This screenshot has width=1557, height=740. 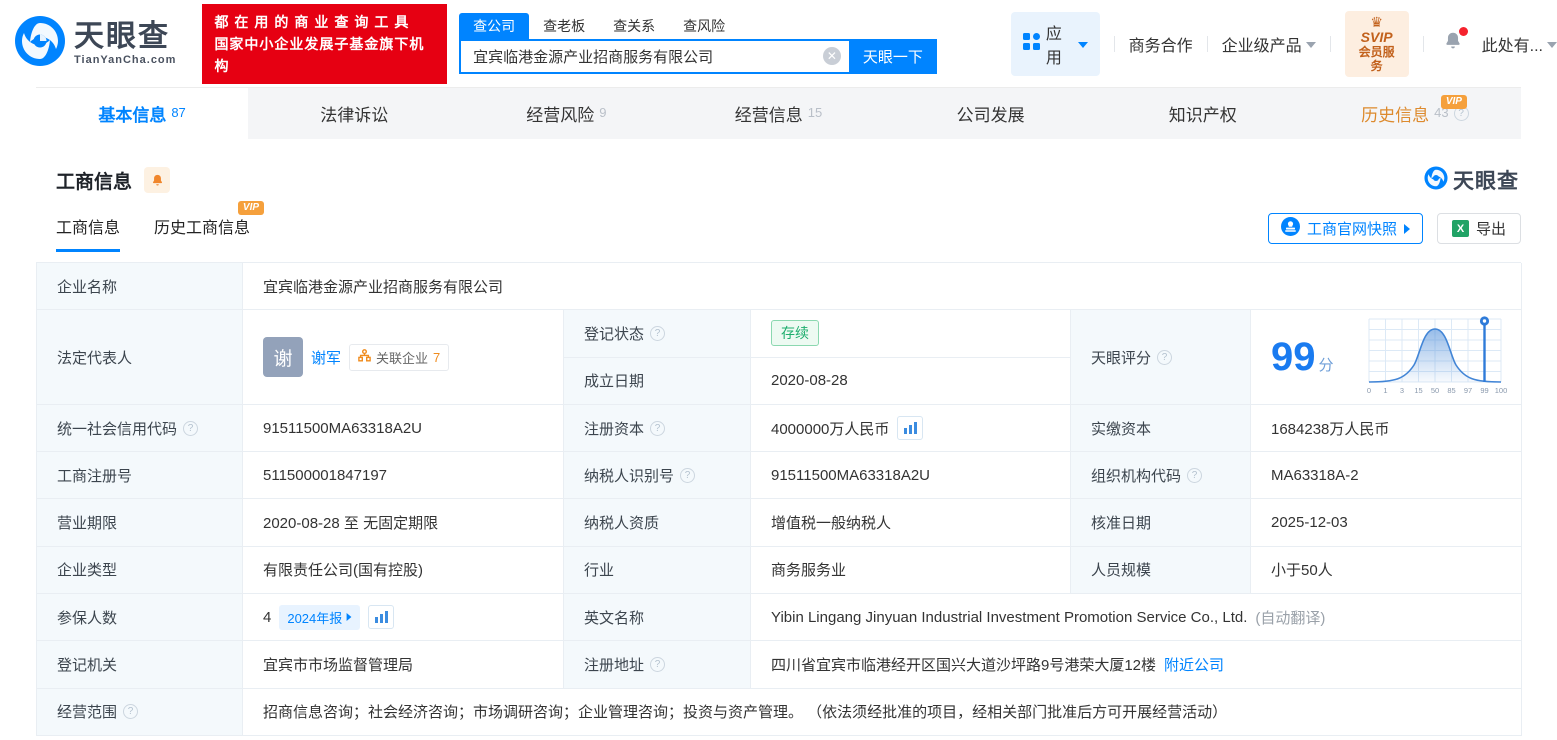 I want to click on search-area: 查公司 查老板 查关系 查风险 ✕ 天眼一下, so click(x=698, y=43).